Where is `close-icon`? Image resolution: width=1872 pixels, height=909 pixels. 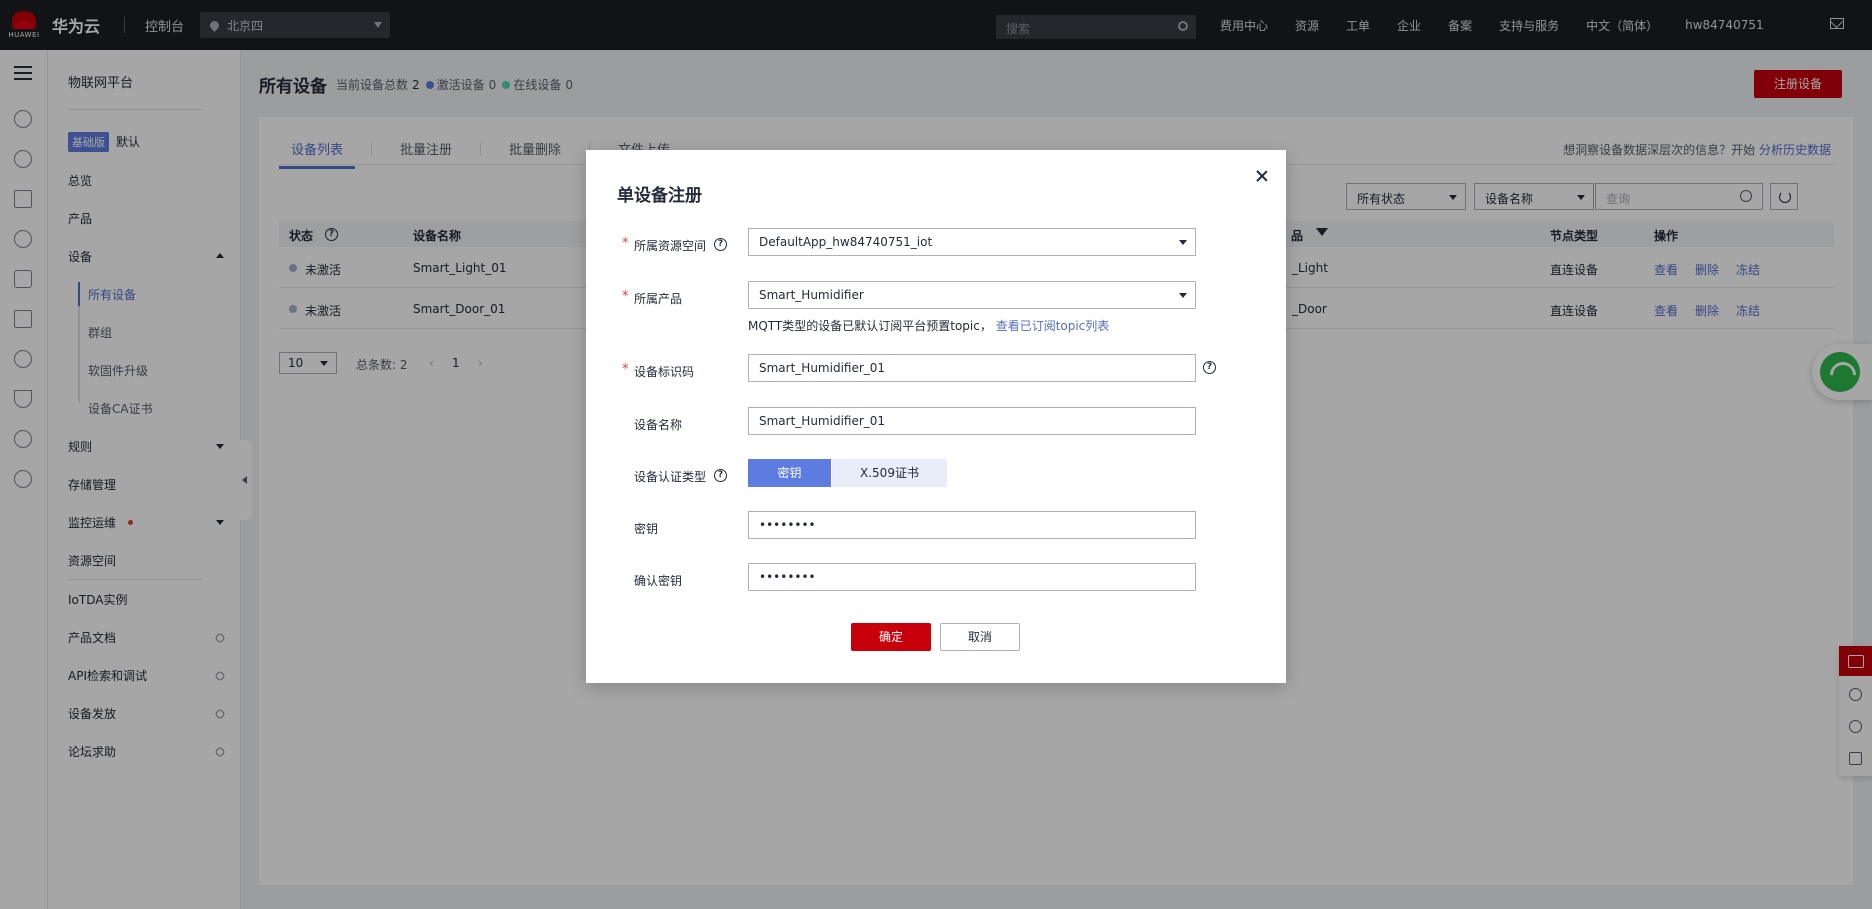 close-icon is located at coordinates (1262, 176).